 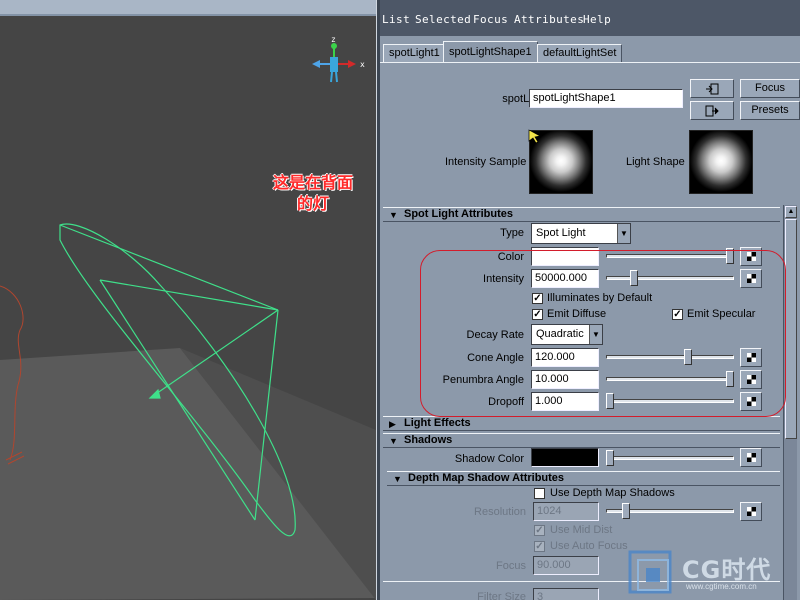 What do you see at coordinates (721, 314) in the screenshot?
I see `emit-specular-label: Emit Specular` at bounding box center [721, 314].